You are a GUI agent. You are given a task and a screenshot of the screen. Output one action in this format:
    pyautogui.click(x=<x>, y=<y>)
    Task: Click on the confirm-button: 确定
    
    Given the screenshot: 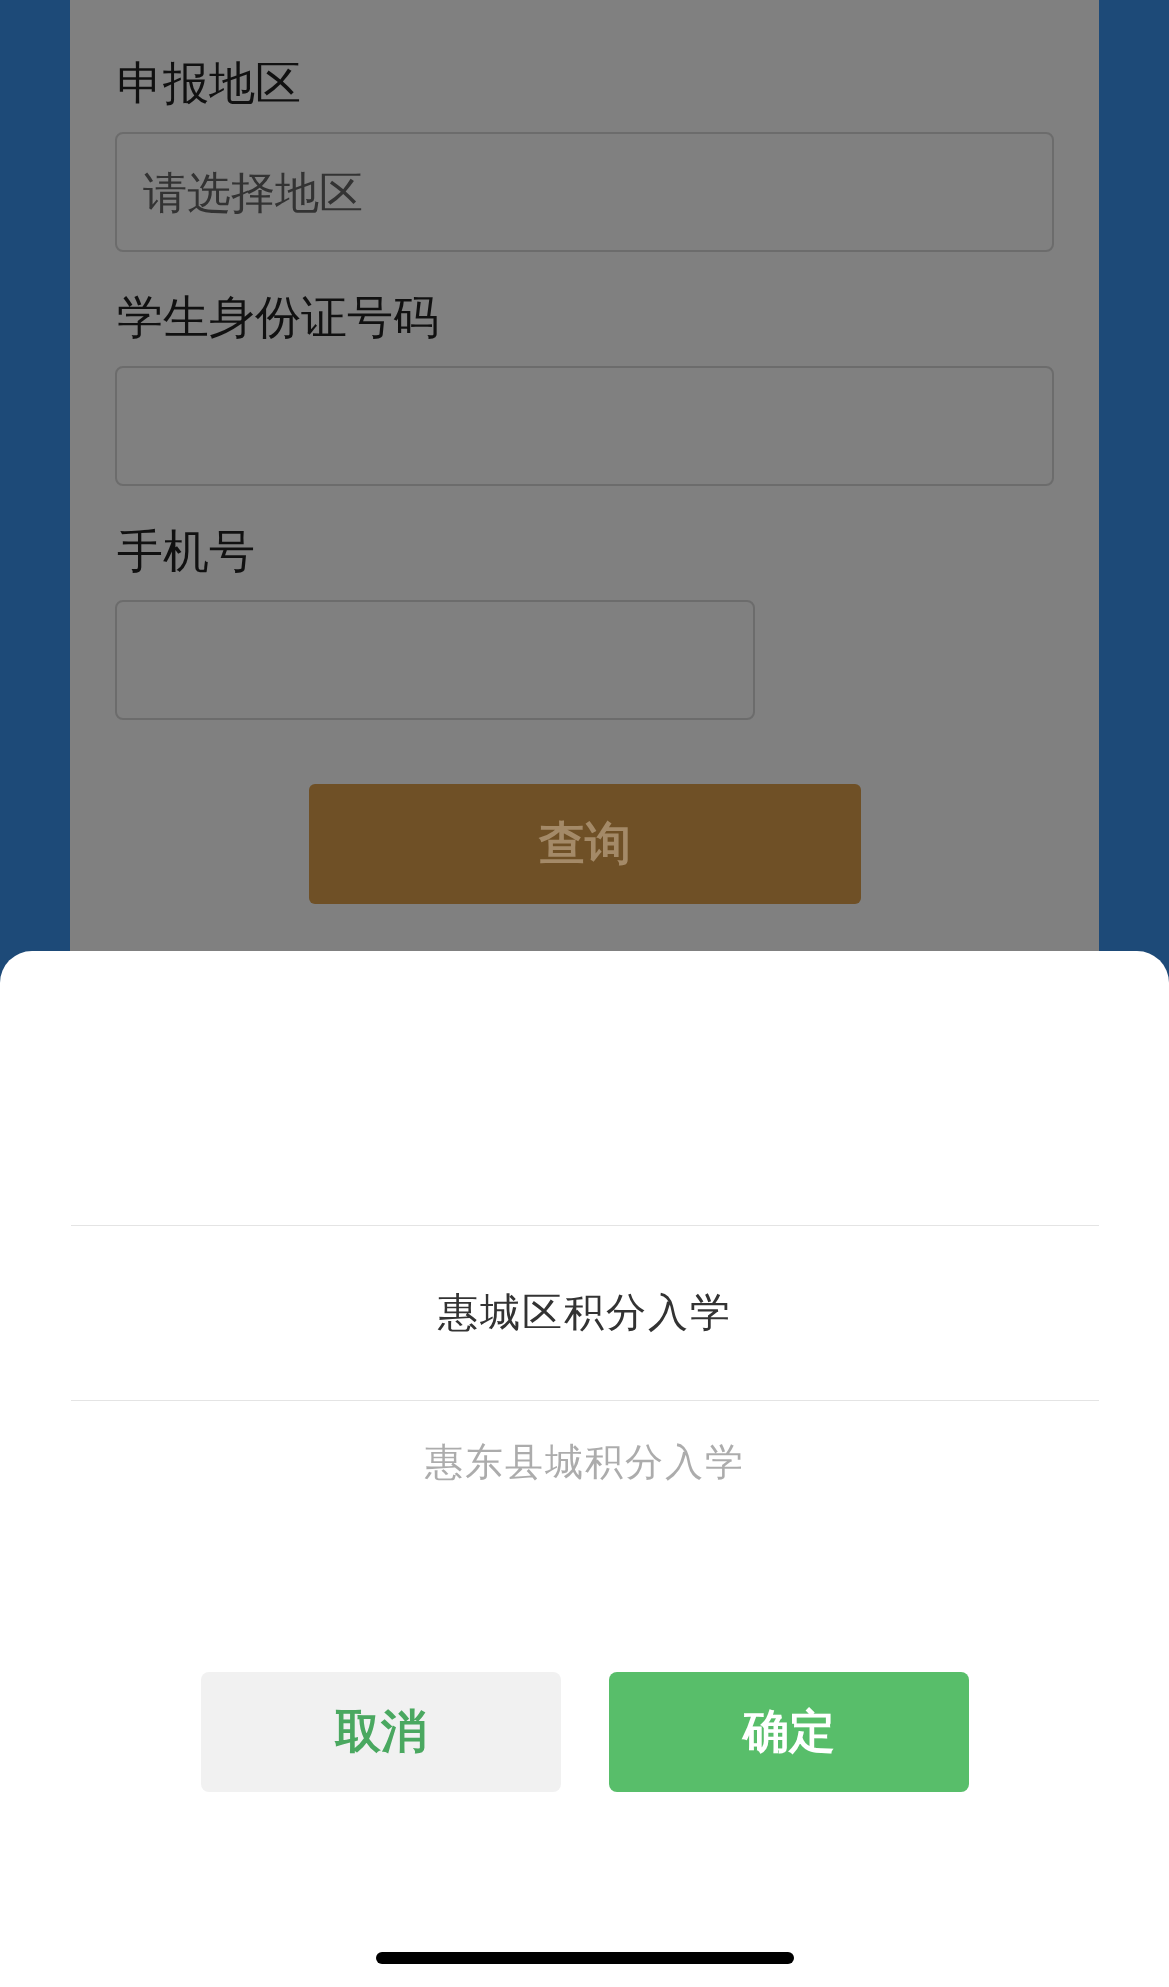 What is the action you would take?
    pyautogui.click(x=788, y=1732)
    